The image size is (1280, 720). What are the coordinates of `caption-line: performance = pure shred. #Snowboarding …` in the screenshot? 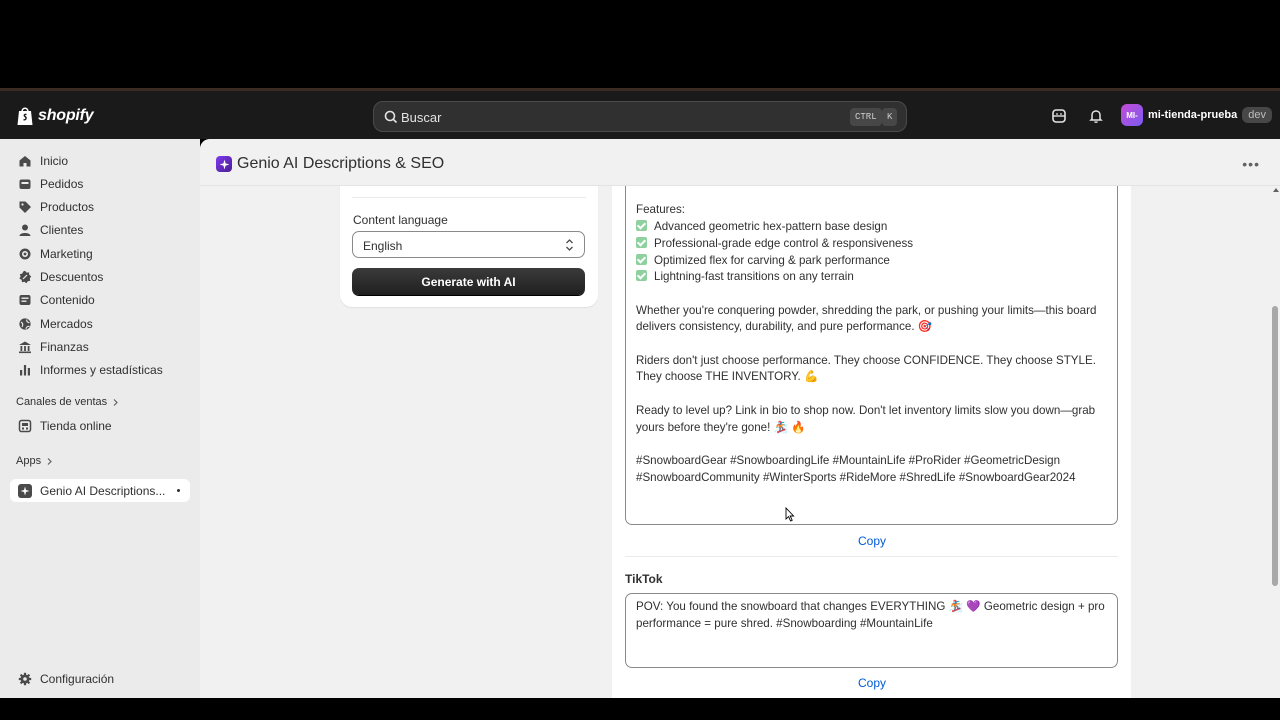 It's located at (784, 623).